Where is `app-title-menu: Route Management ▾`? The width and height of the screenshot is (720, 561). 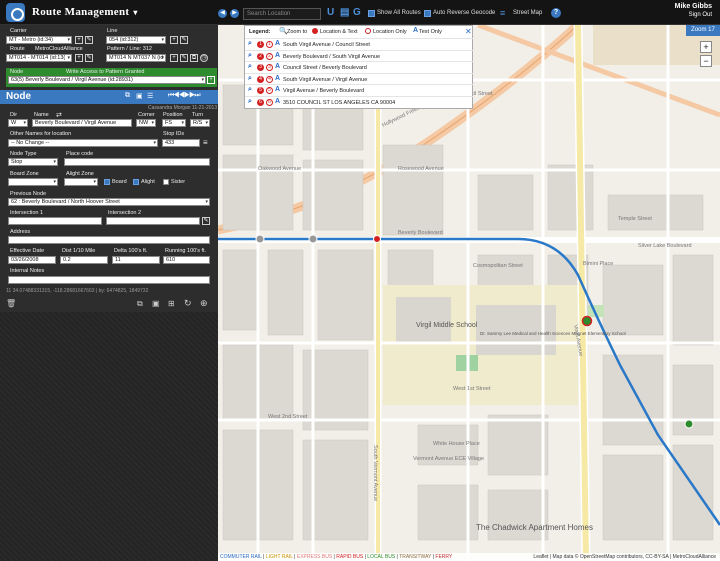 app-title-menu: Route Management ▾ is located at coordinates (85, 12).